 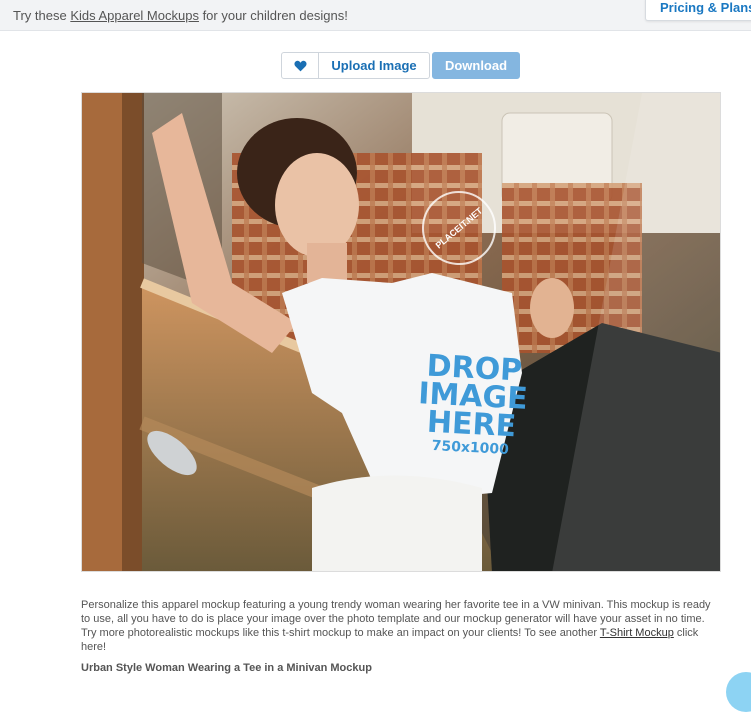 What do you see at coordinates (738, 692) in the screenshot?
I see `chat-widget-button` at bounding box center [738, 692].